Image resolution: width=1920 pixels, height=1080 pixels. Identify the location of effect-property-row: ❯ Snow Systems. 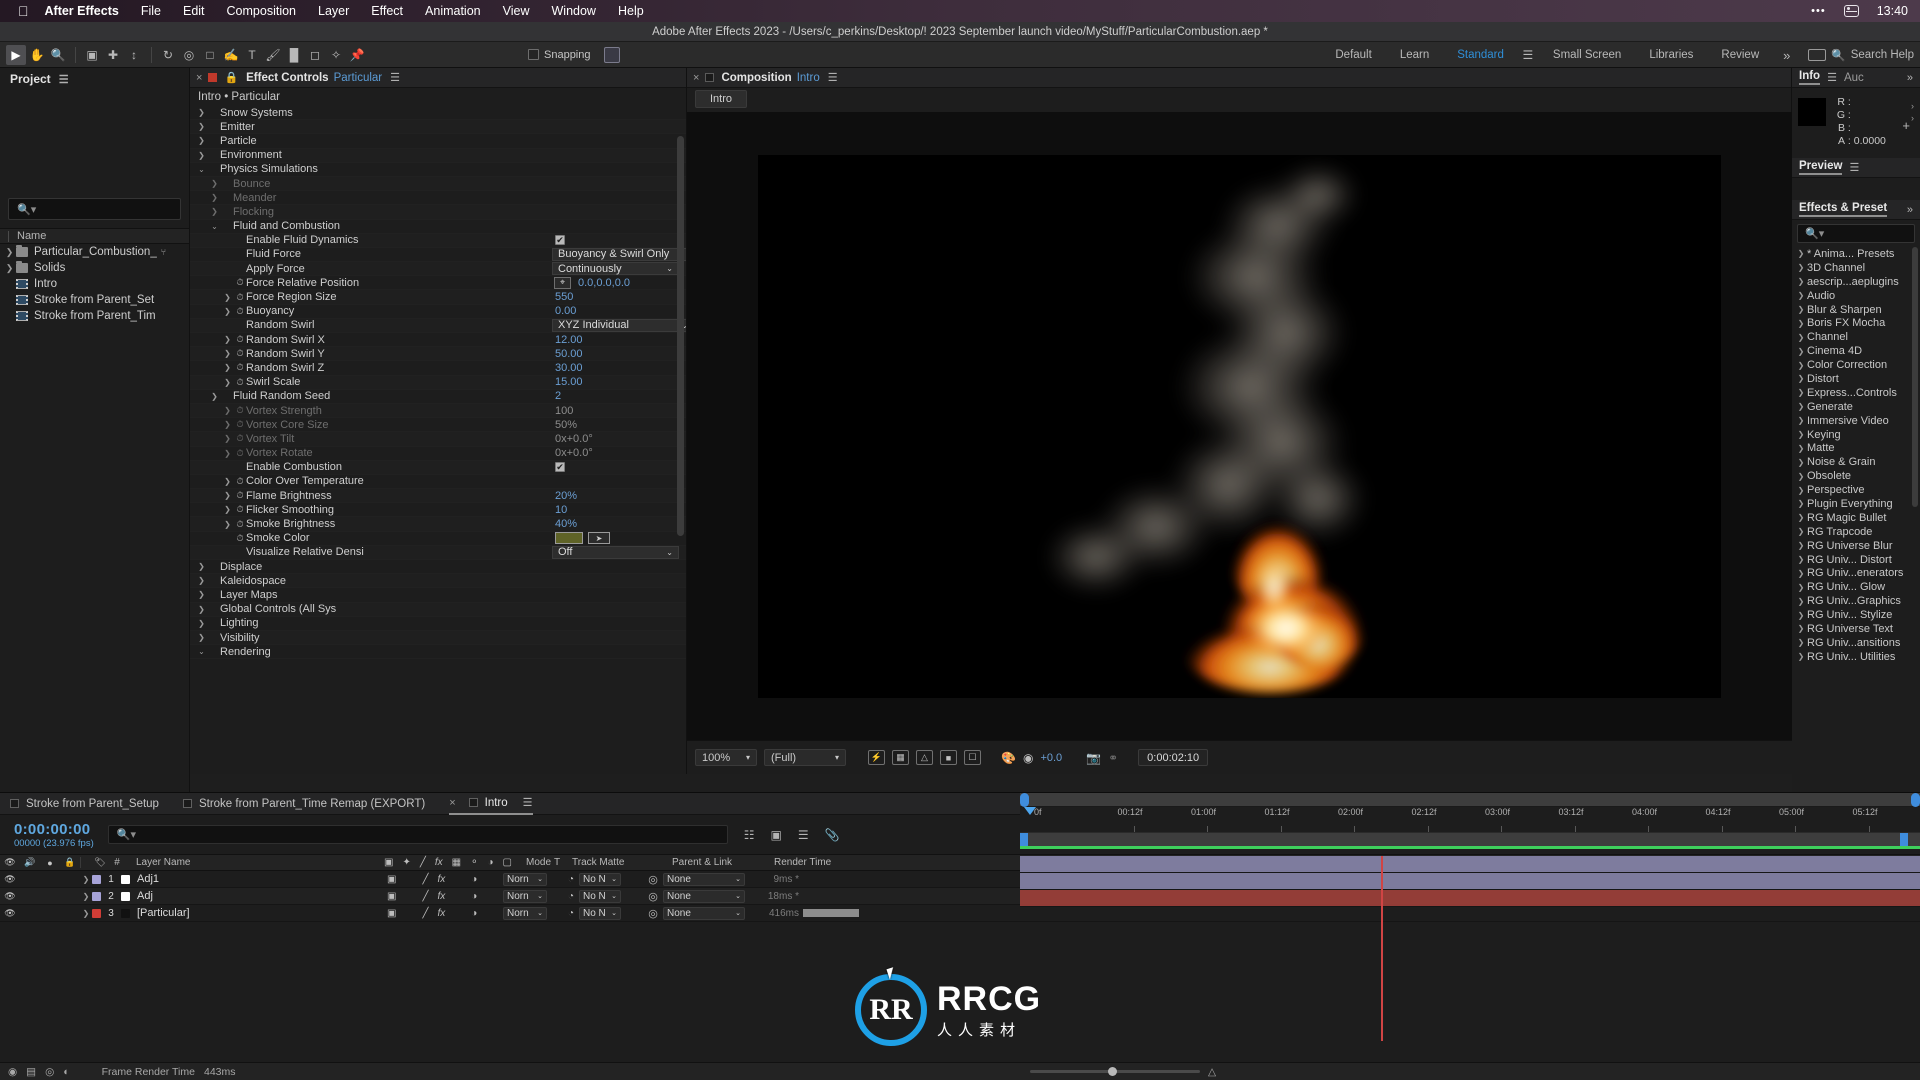
(438, 113).